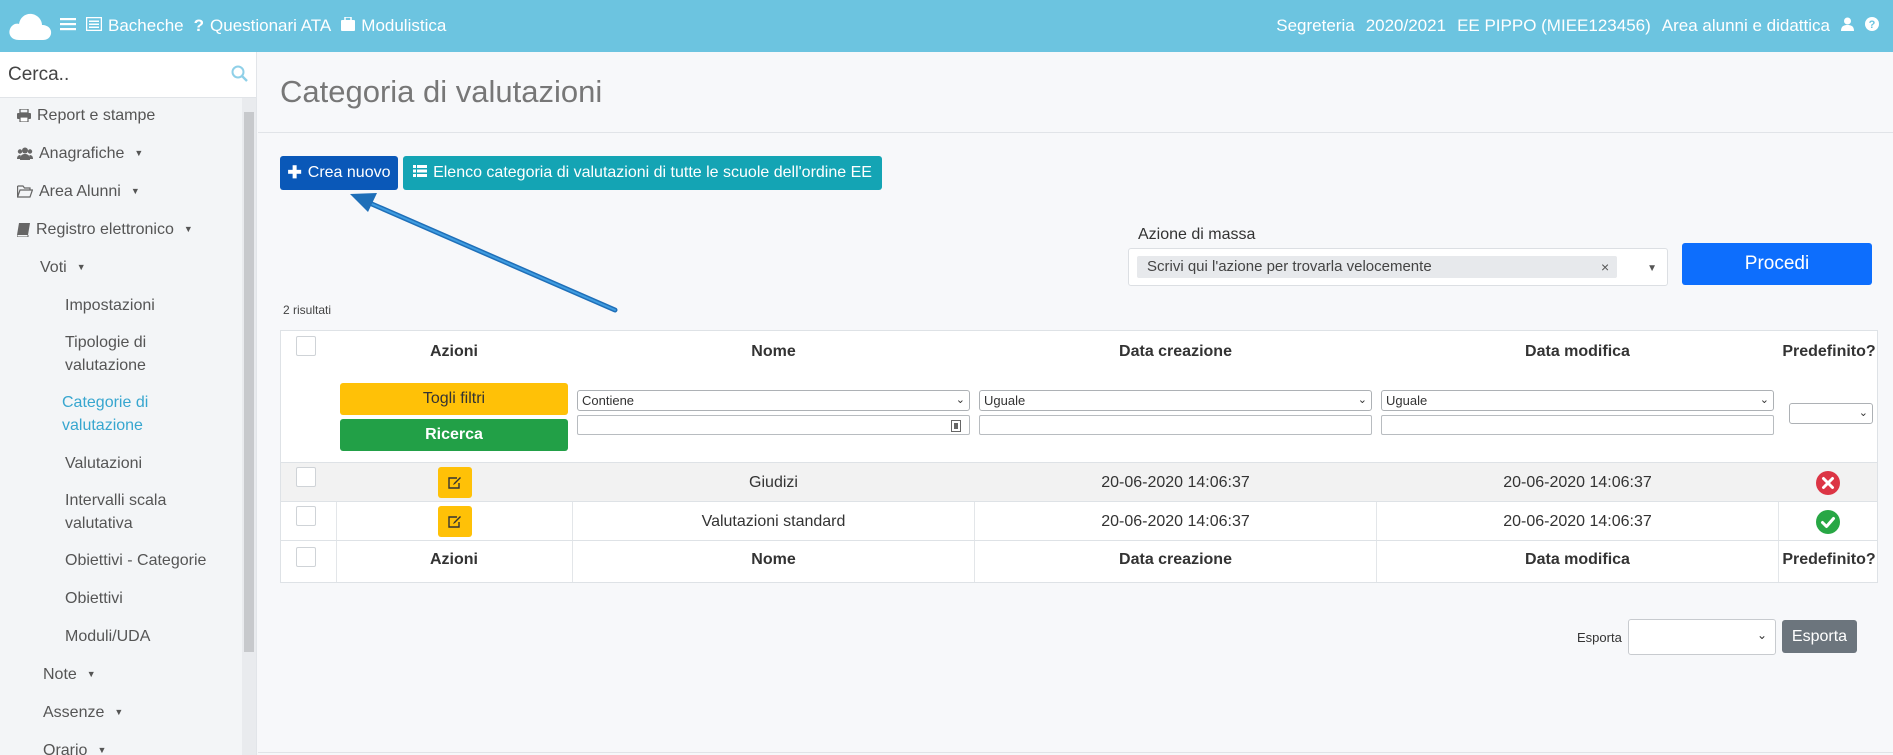  What do you see at coordinates (1777, 264) in the screenshot?
I see `proceed-button: Procedi` at bounding box center [1777, 264].